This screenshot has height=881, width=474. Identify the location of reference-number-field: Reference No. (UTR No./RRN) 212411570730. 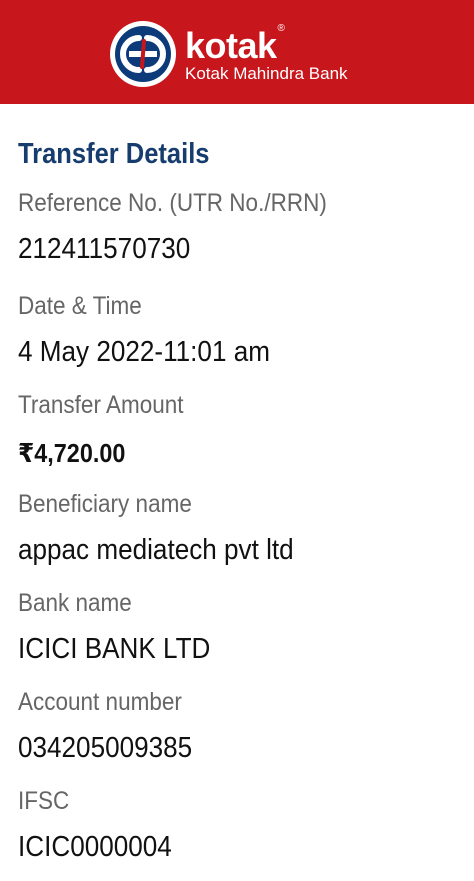
(246, 229).